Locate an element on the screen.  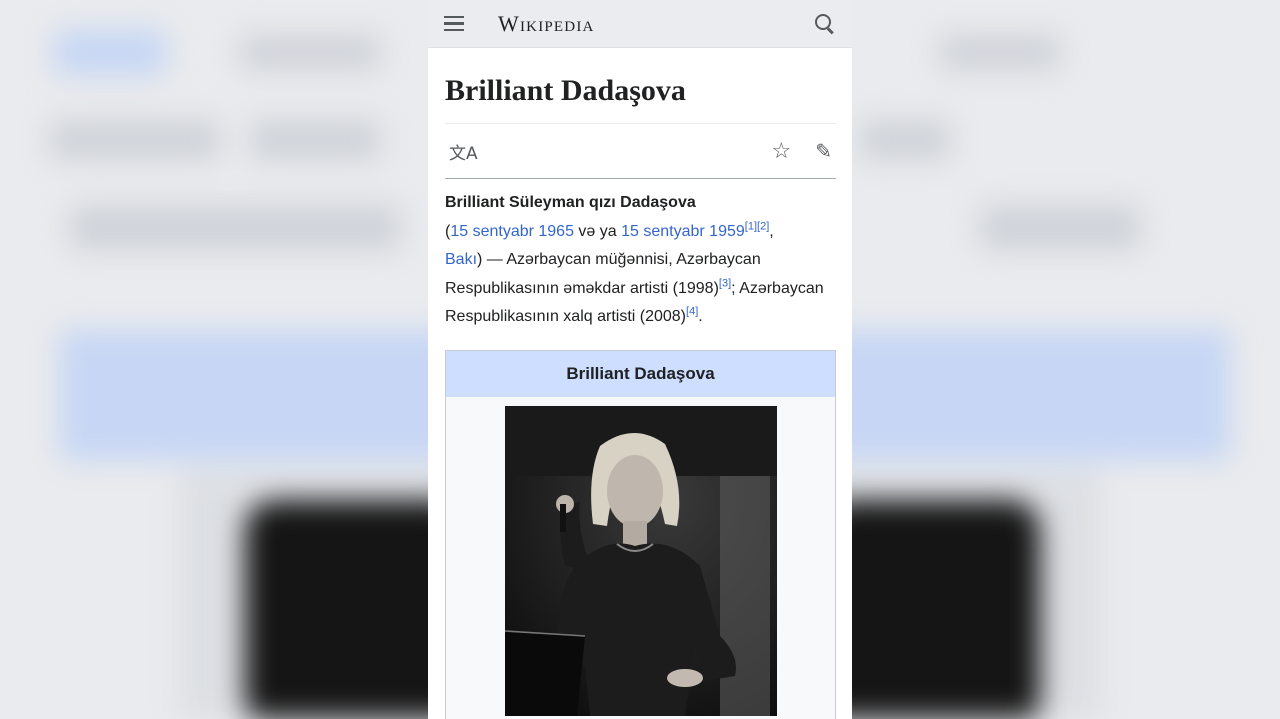
wikipedia-wordmark: Wikipedia is located at coordinates (546, 24).